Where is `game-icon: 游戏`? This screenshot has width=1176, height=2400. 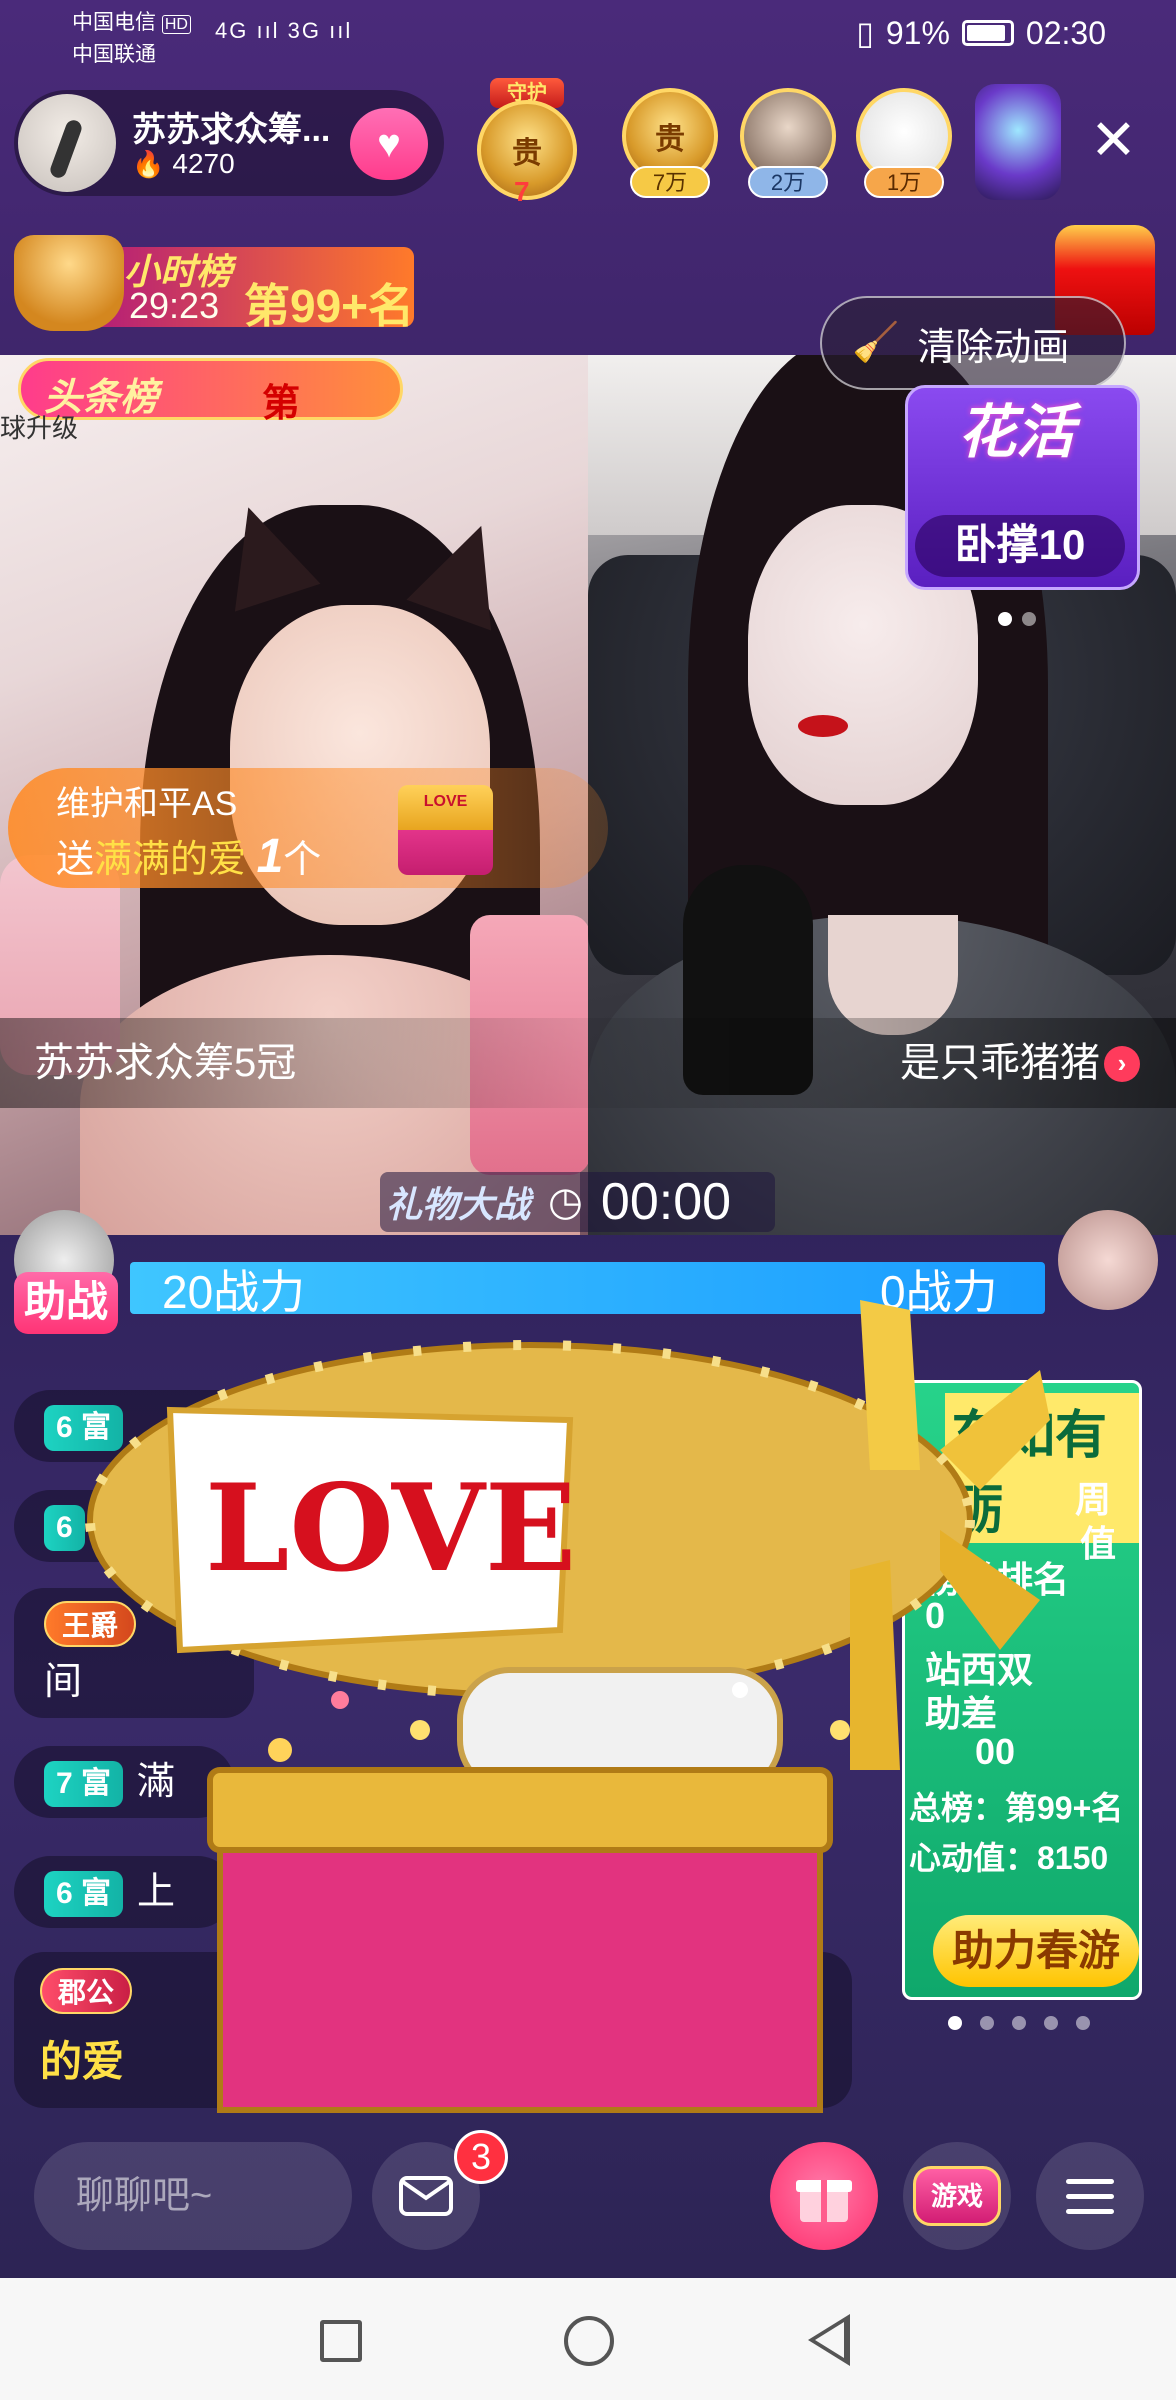 game-icon: 游戏 is located at coordinates (957, 2196).